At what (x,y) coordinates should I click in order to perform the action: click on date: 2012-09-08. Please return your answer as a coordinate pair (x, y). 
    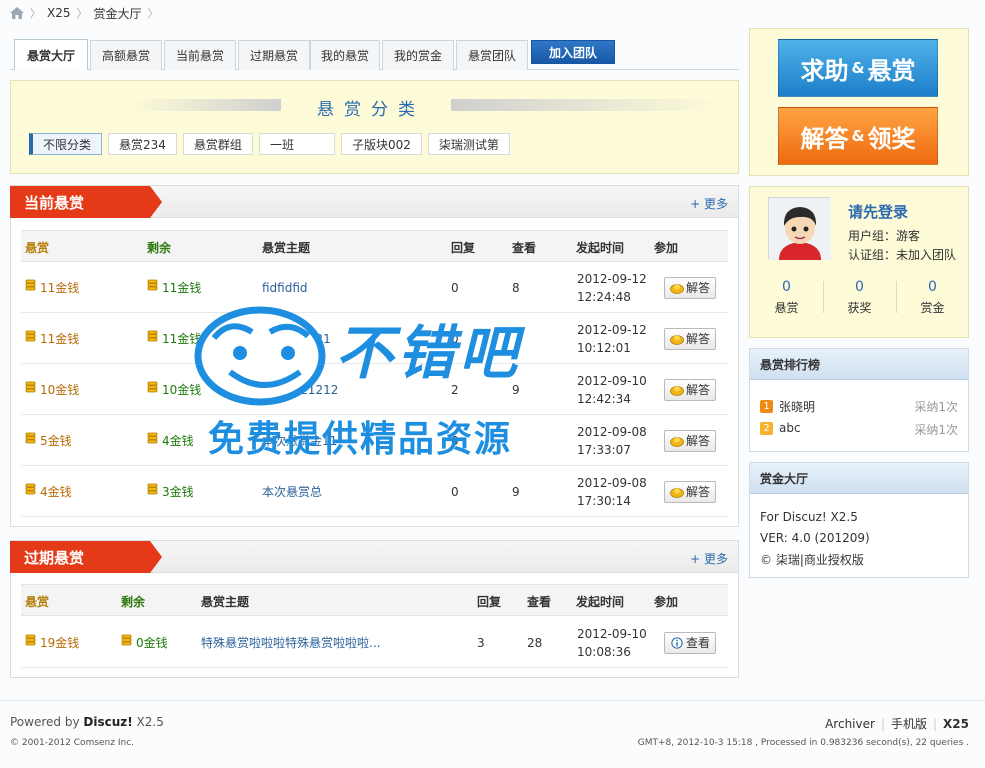
    Looking at the image, I should click on (612, 482).